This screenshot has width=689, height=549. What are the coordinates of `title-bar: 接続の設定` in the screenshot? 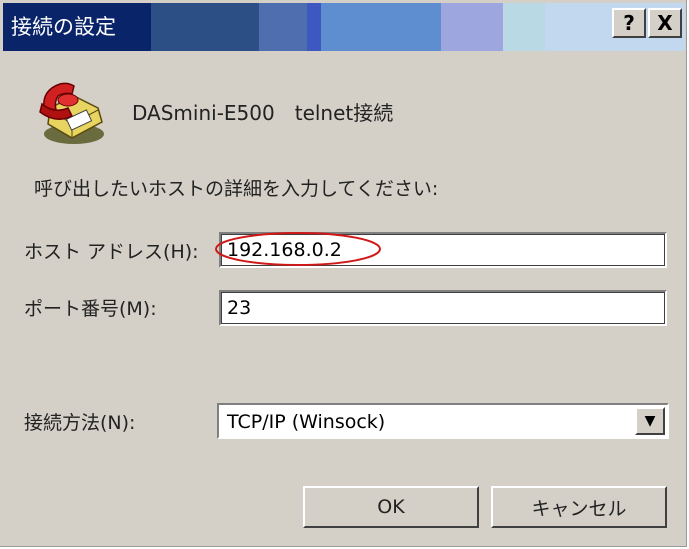 It's located at (344, 27).